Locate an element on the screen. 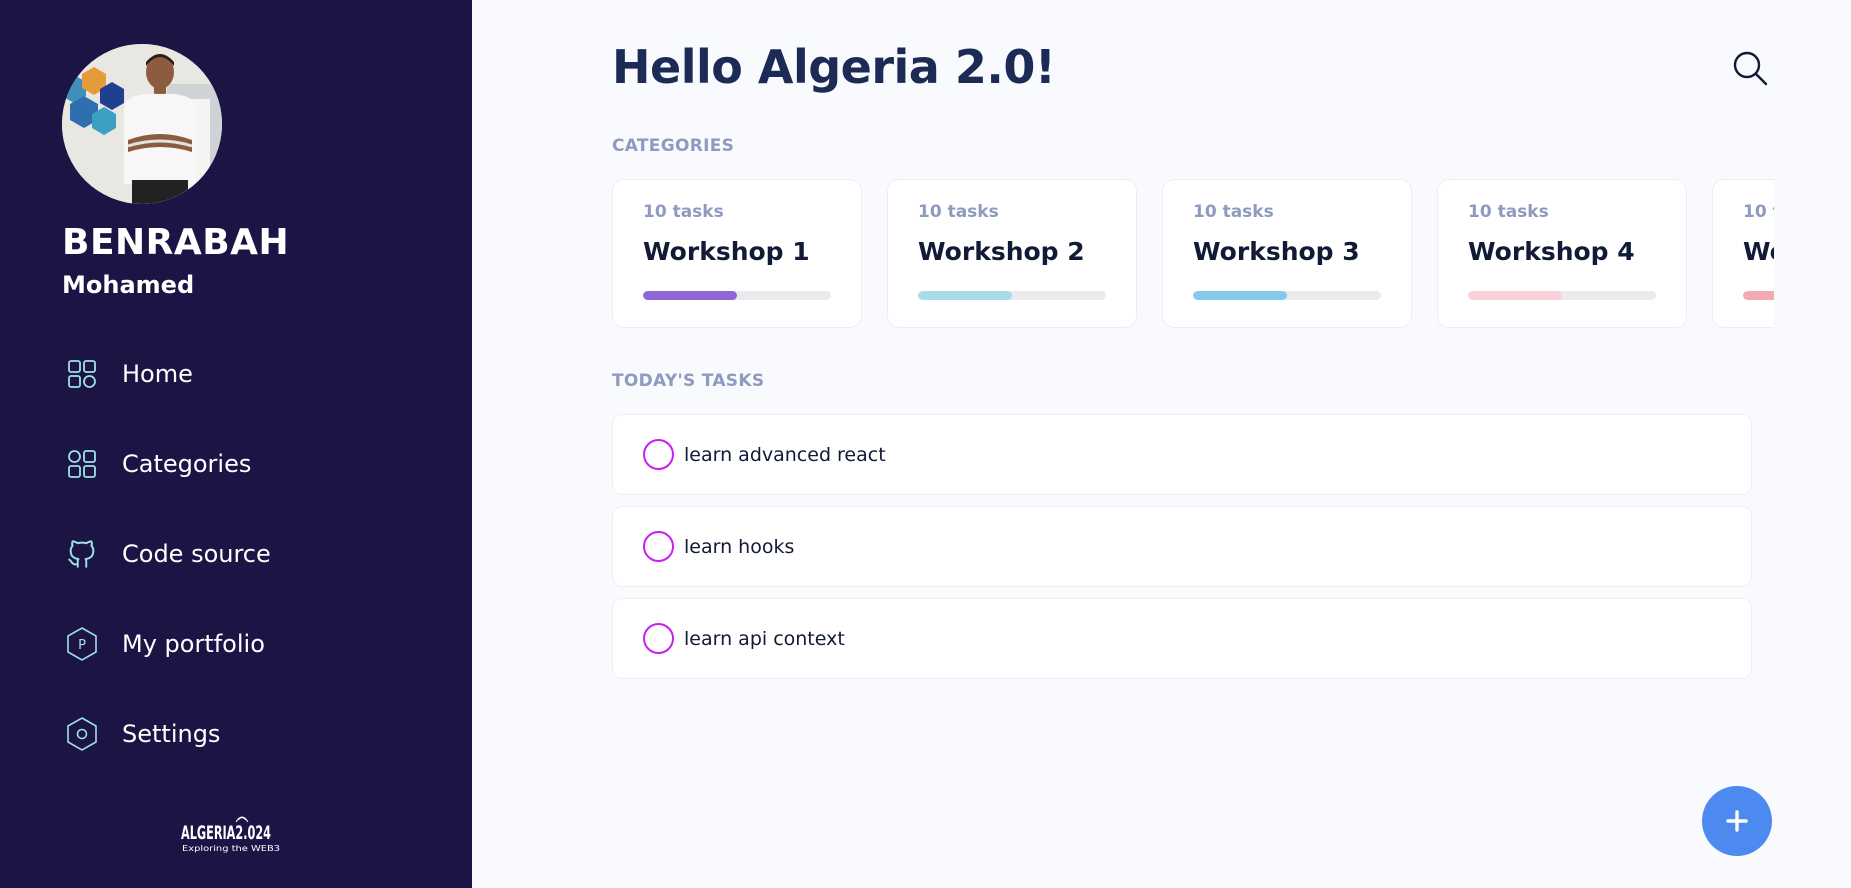 This screenshot has width=1851, height=888. portfolio-hexagon-icon: P is located at coordinates (82, 644).